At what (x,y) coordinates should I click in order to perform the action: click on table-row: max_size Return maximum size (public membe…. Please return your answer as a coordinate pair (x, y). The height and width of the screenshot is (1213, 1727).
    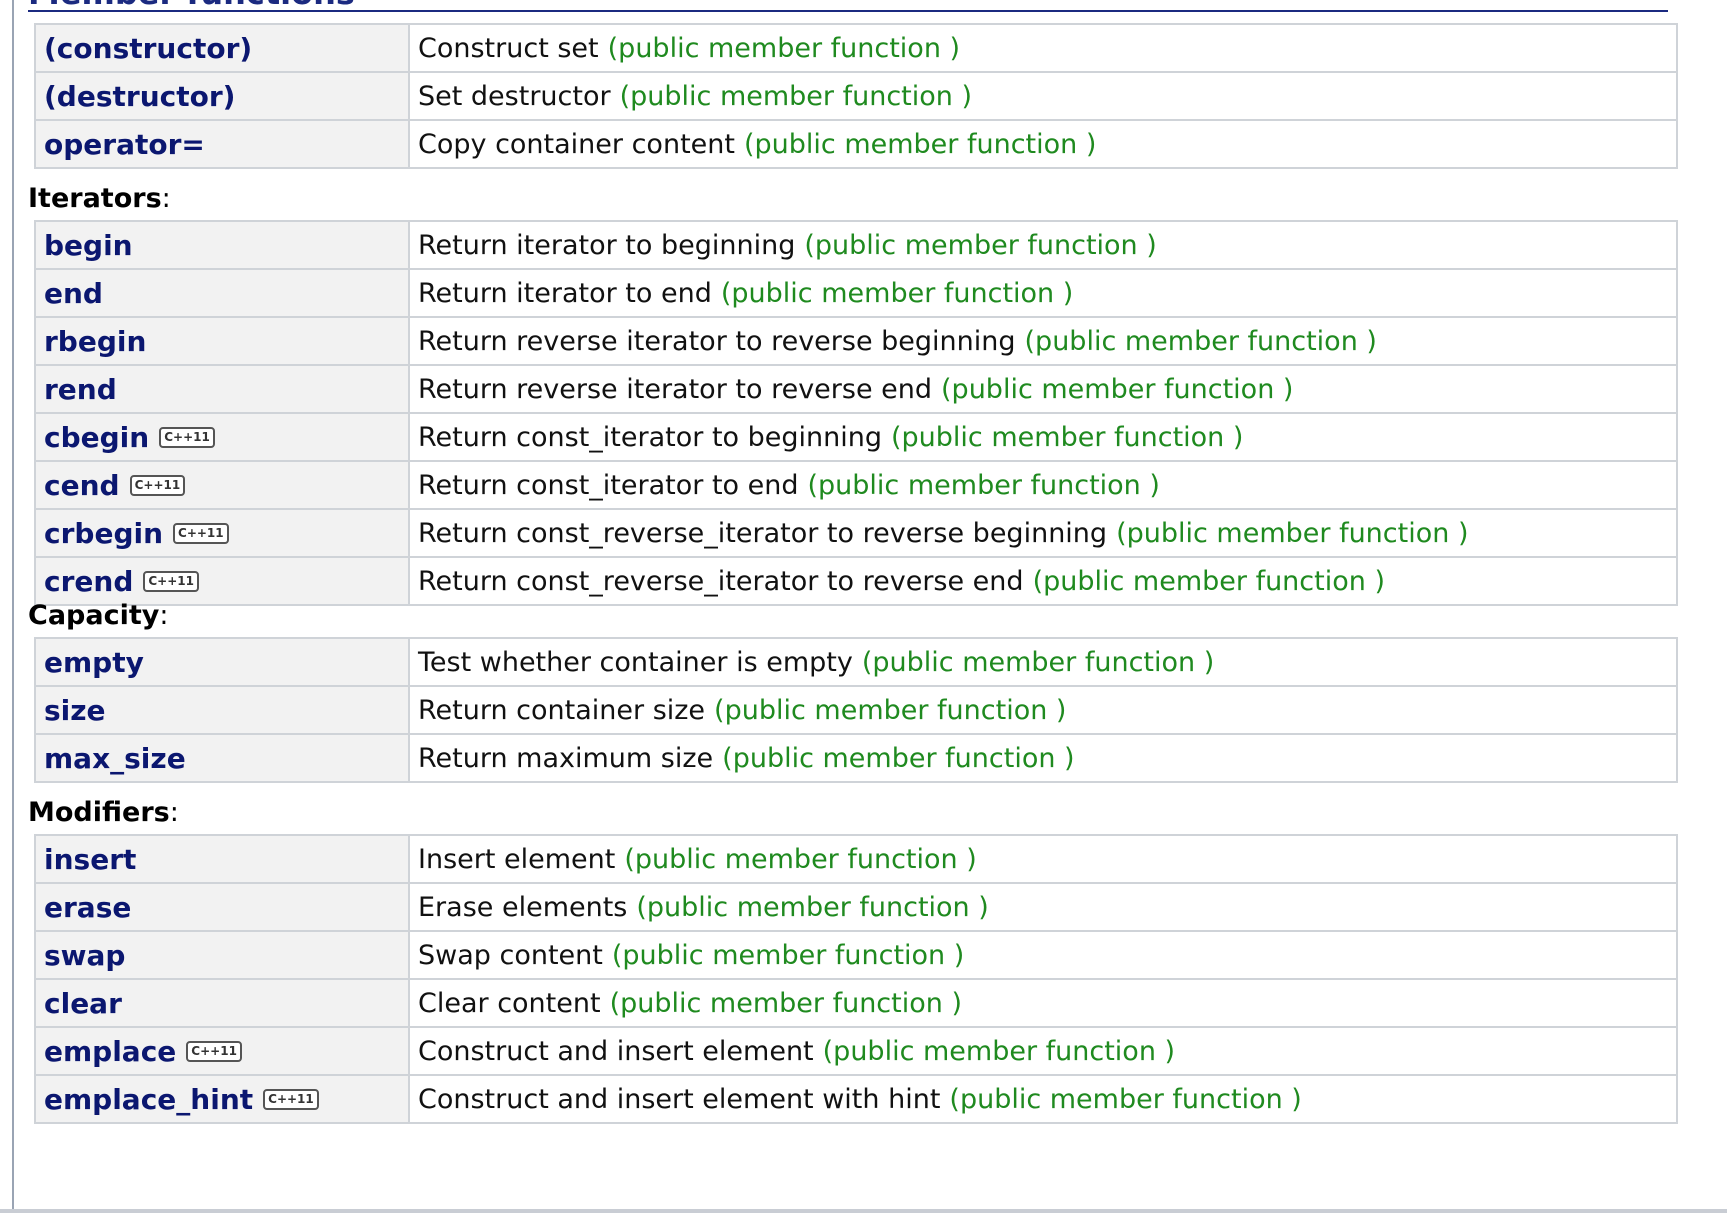
    Looking at the image, I should click on (856, 758).